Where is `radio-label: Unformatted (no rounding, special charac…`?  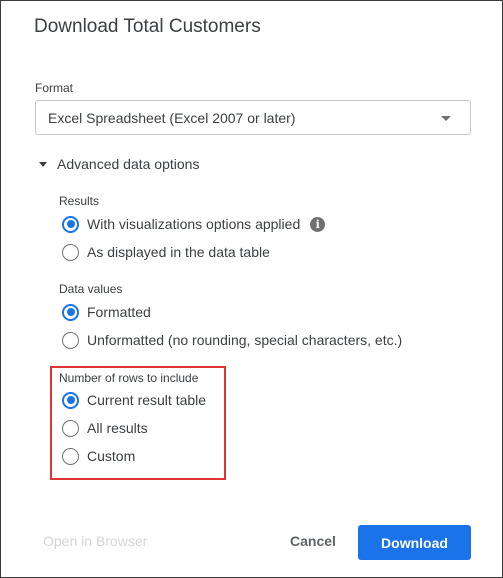
radio-label: Unformatted (no rounding, special charac… is located at coordinates (245, 340).